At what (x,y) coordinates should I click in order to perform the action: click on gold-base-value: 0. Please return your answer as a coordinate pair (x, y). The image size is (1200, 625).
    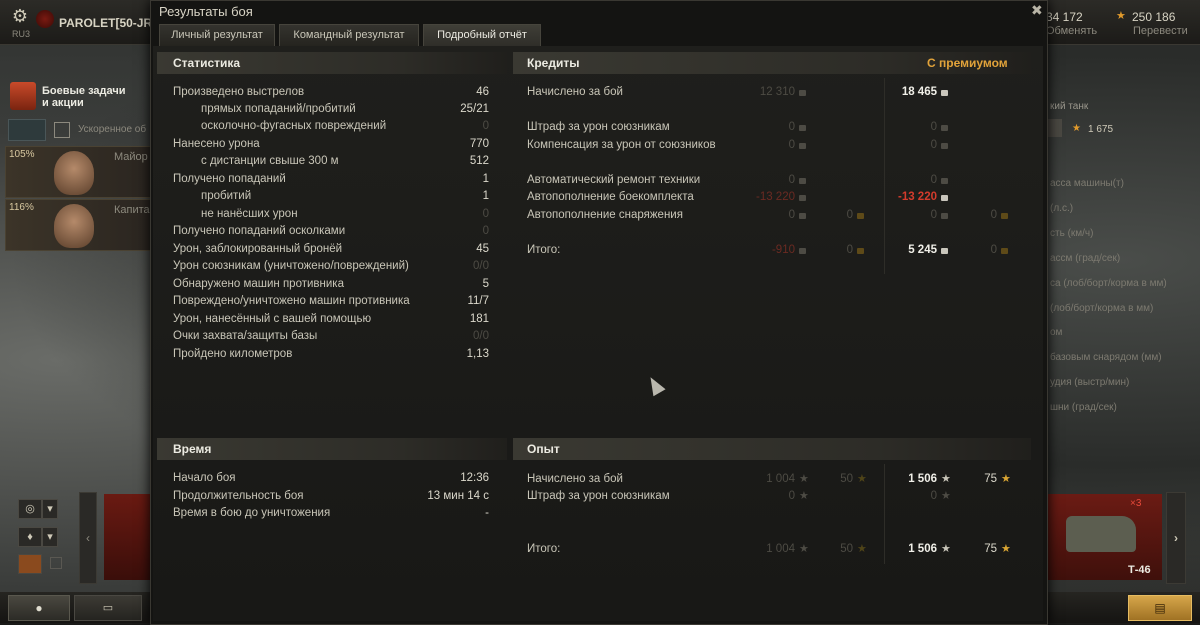
    Looking at the image, I should click on (849, 215).